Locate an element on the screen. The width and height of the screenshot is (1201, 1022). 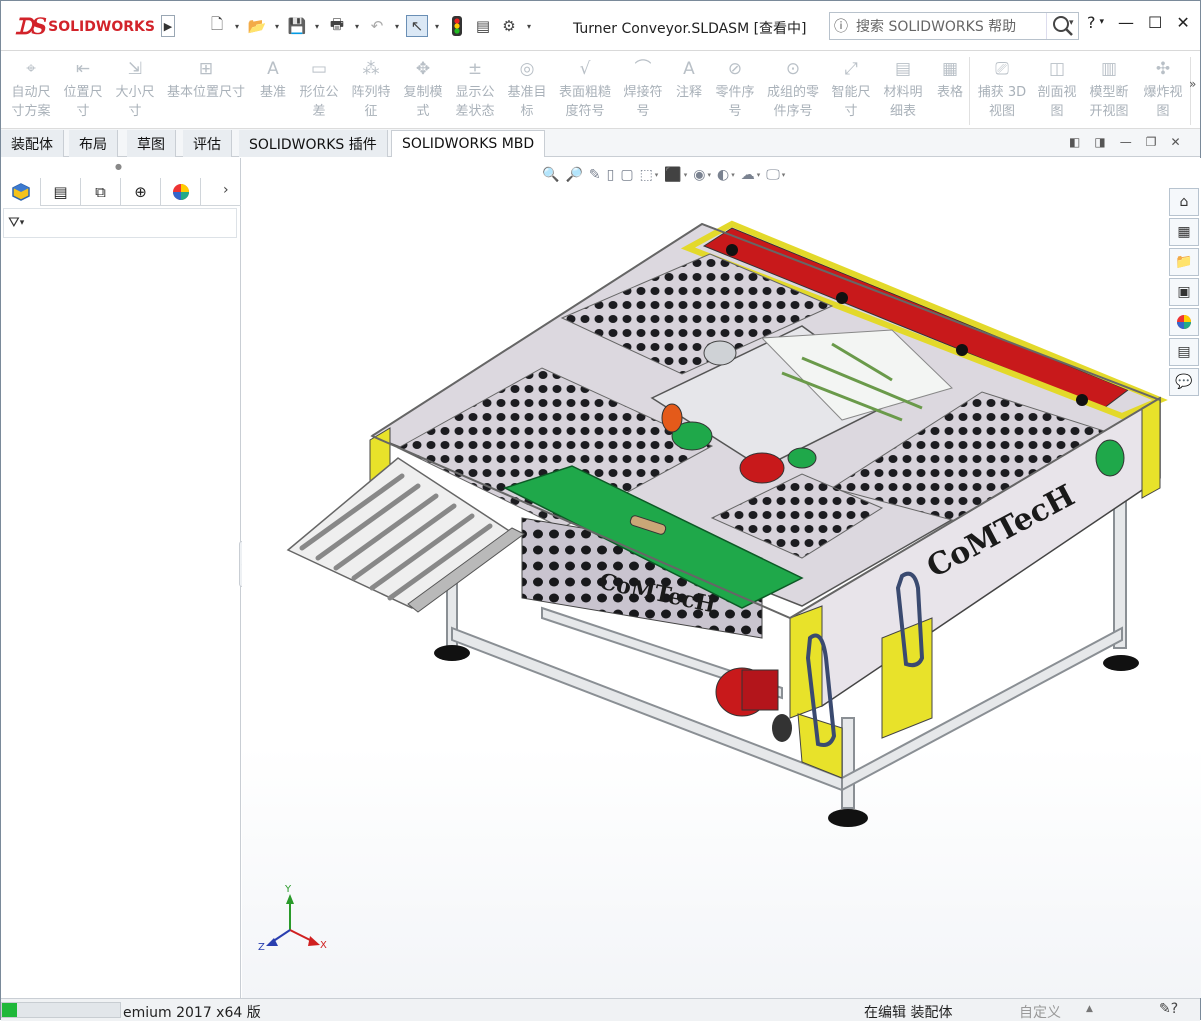
view-palette-icon: ▣ is located at coordinates (1184, 292).